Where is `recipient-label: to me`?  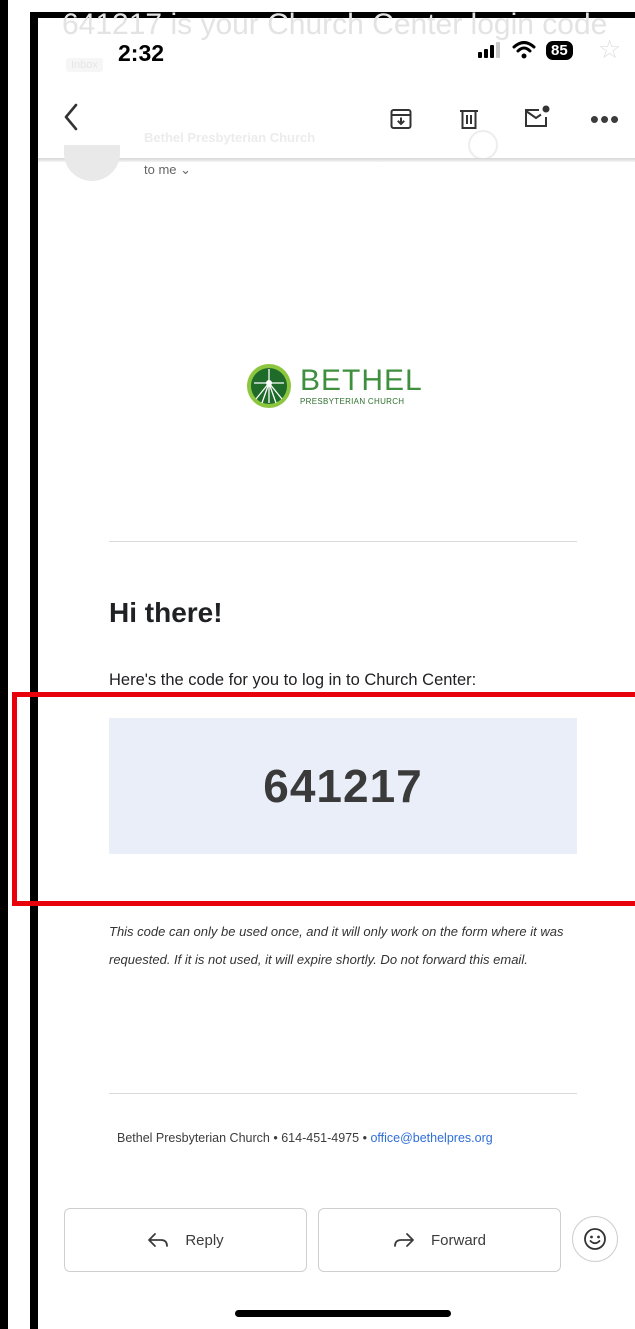
recipient-label: to me is located at coordinates (160, 169).